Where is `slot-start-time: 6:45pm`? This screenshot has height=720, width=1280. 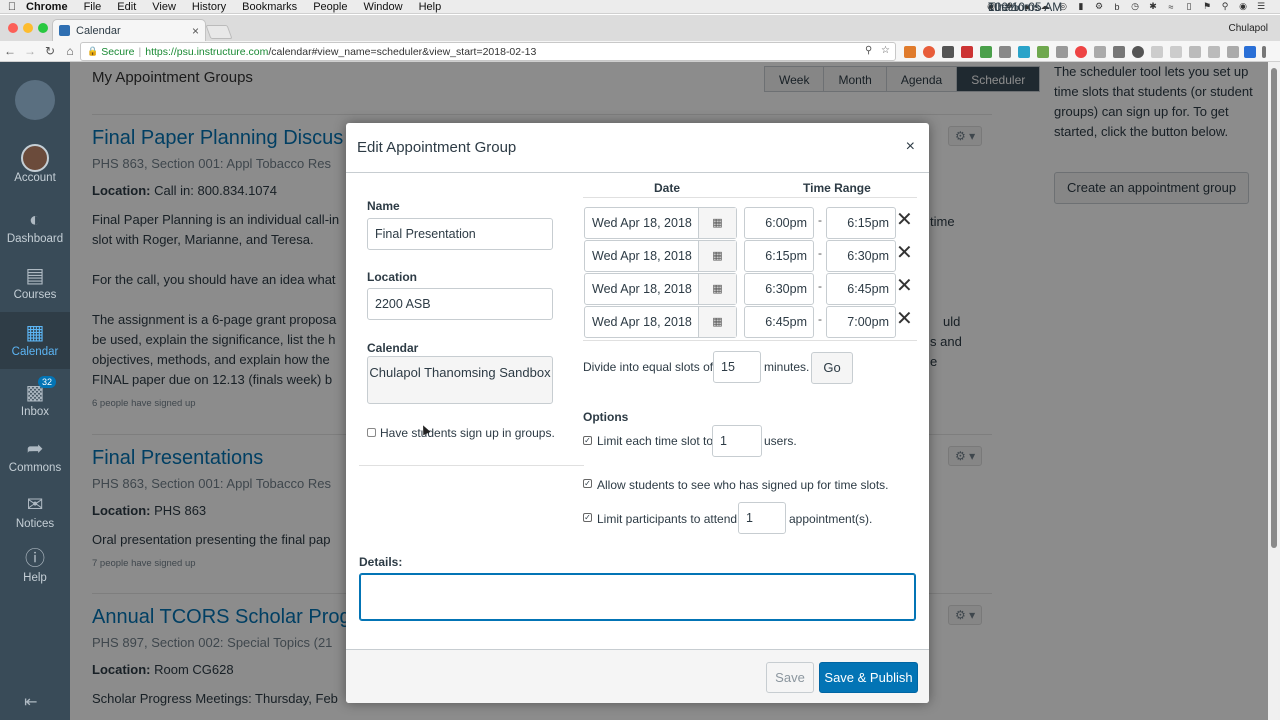 slot-start-time: 6:45pm is located at coordinates (779, 322).